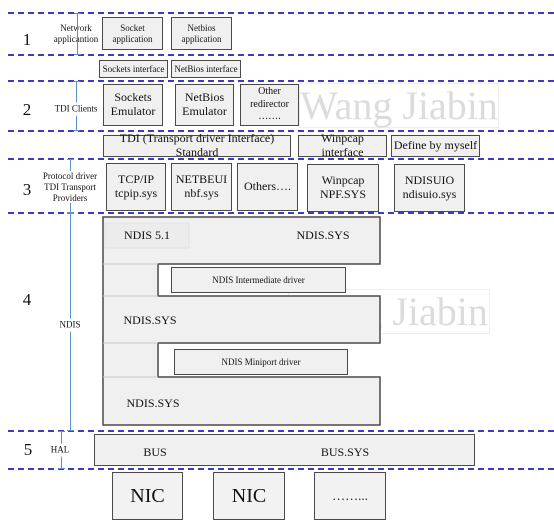 Image resolution: width=554 pixels, height=523 pixels. What do you see at coordinates (153, 402) in the screenshot?
I see `ndis-sys-bottom-label: NDIS.SYS` at bounding box center [153, 402].